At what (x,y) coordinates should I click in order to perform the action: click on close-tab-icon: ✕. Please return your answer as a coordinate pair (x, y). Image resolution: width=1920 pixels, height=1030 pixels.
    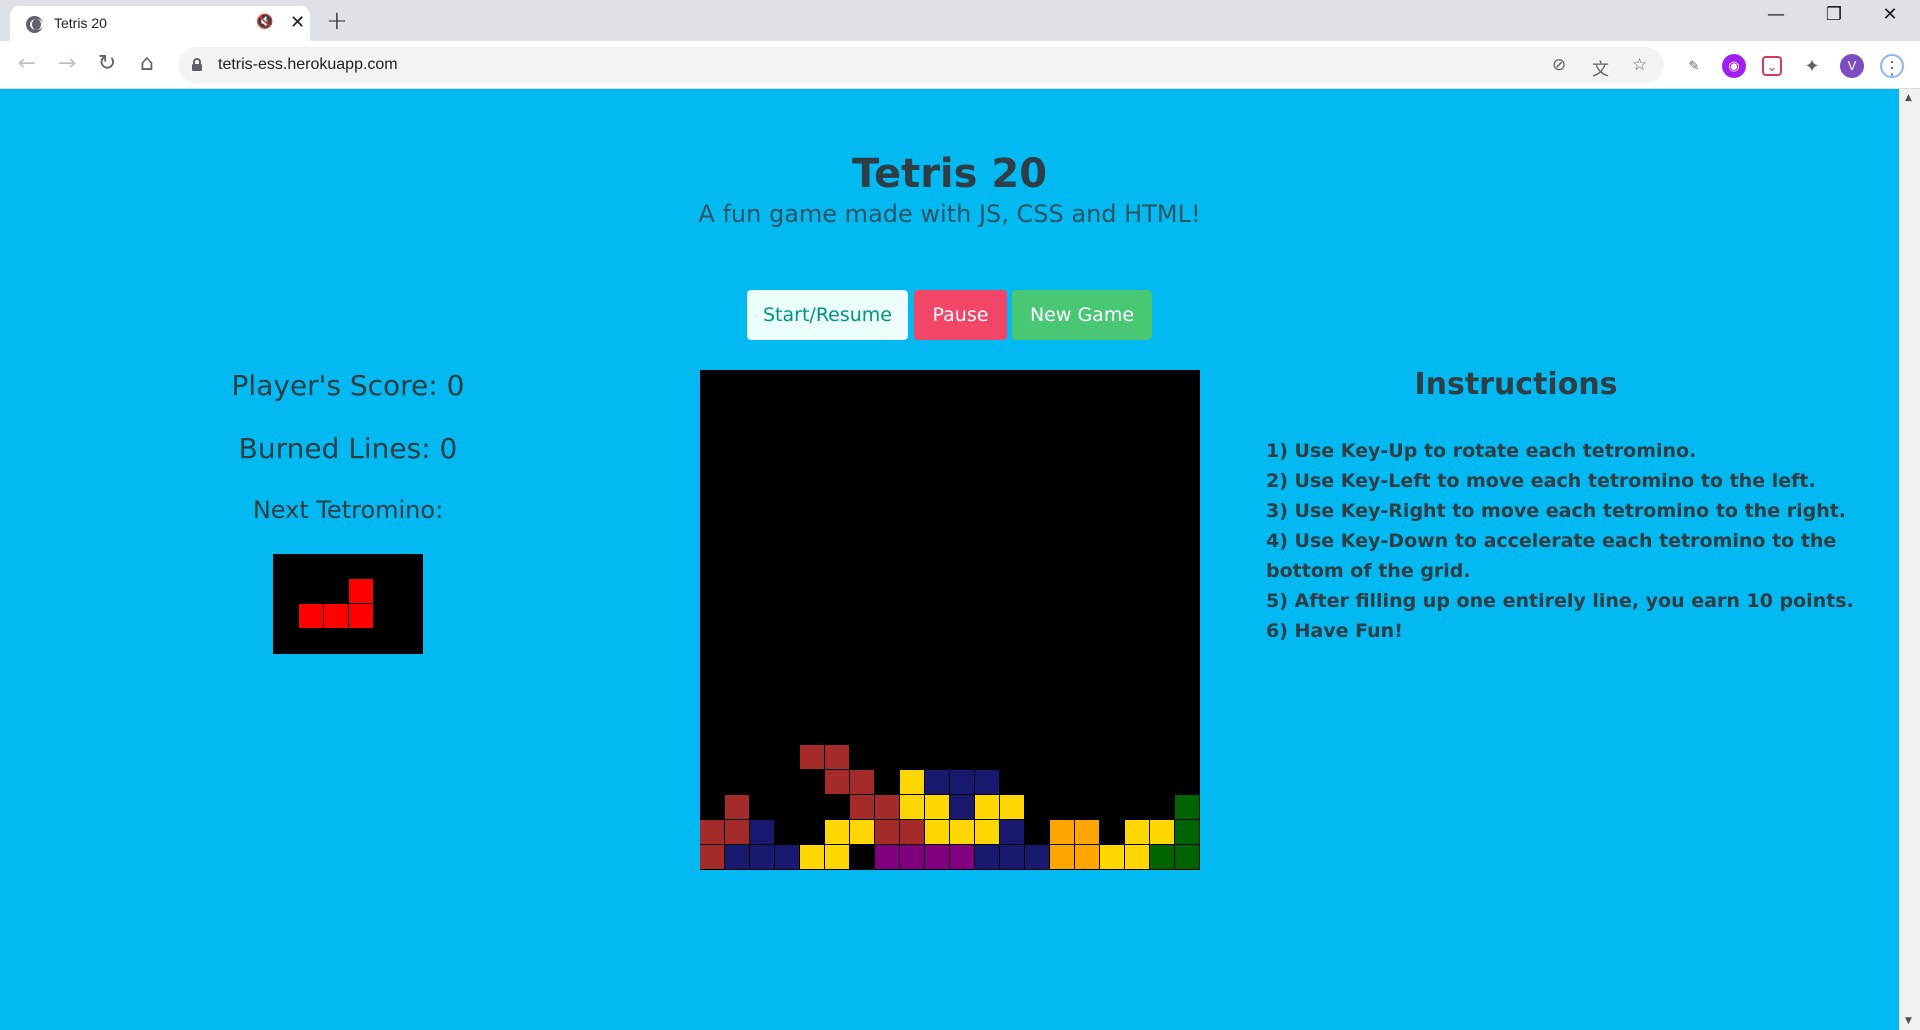
    Looking at the image, I should click on (297, 22).